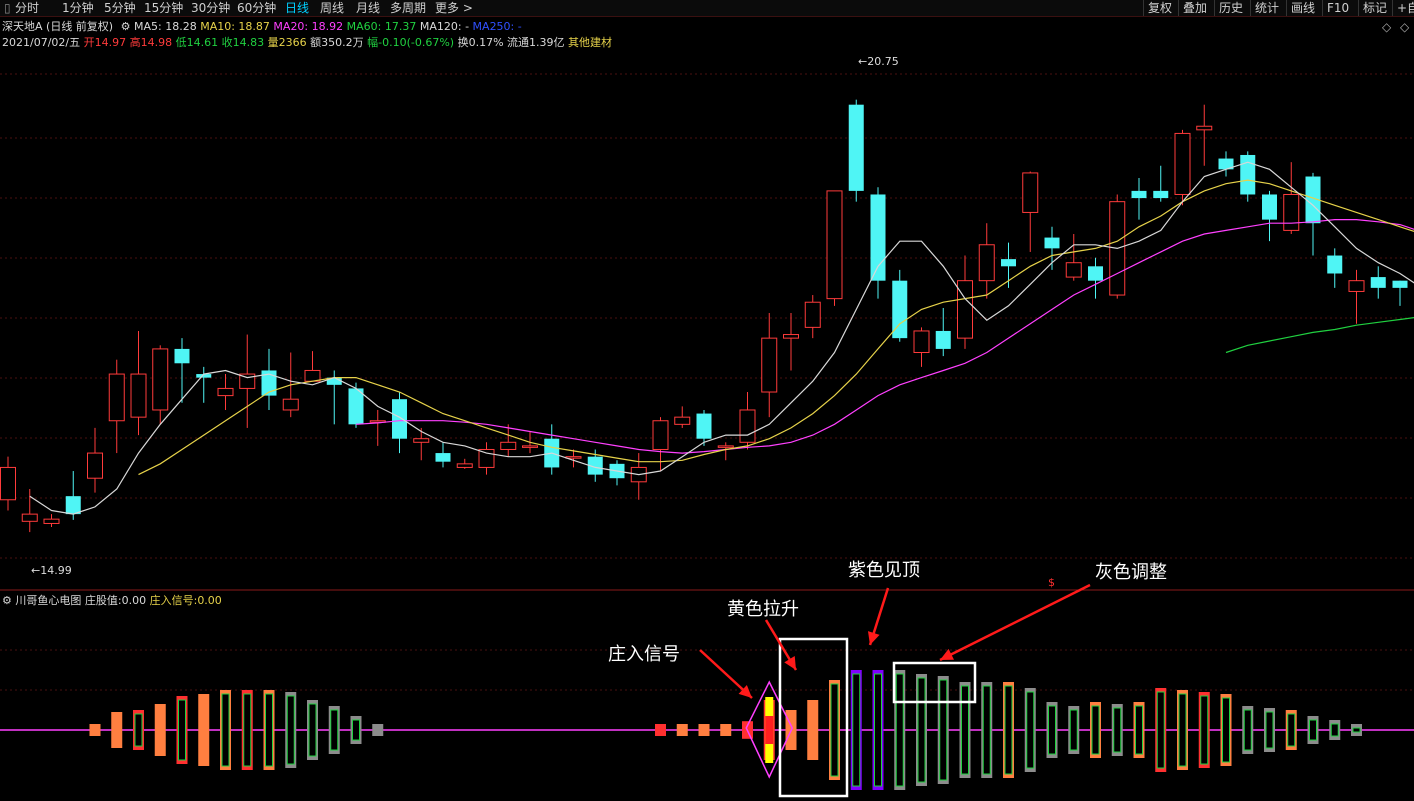 The width and height of the screenshot is (1414, 801). I want to click on high-price-label: ←20.75, so click(878, 61).